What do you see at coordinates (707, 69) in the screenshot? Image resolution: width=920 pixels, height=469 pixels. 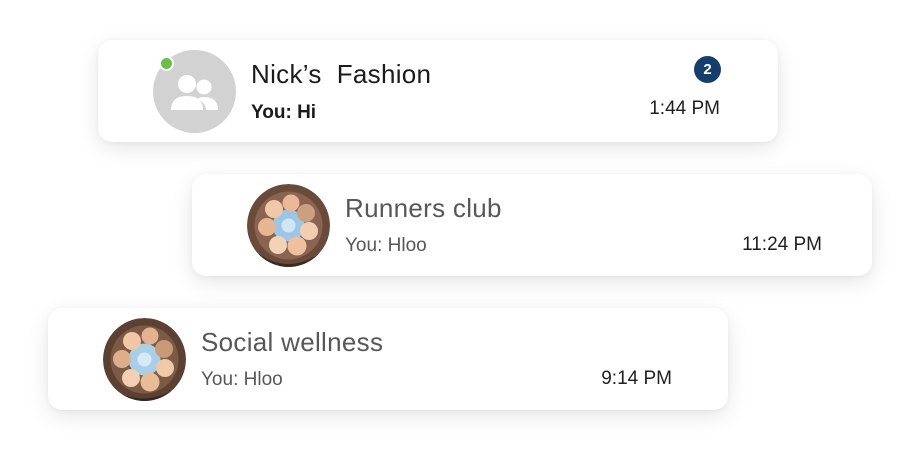 I see `unread-count-badge: 2` at bounding box center [707, 69].